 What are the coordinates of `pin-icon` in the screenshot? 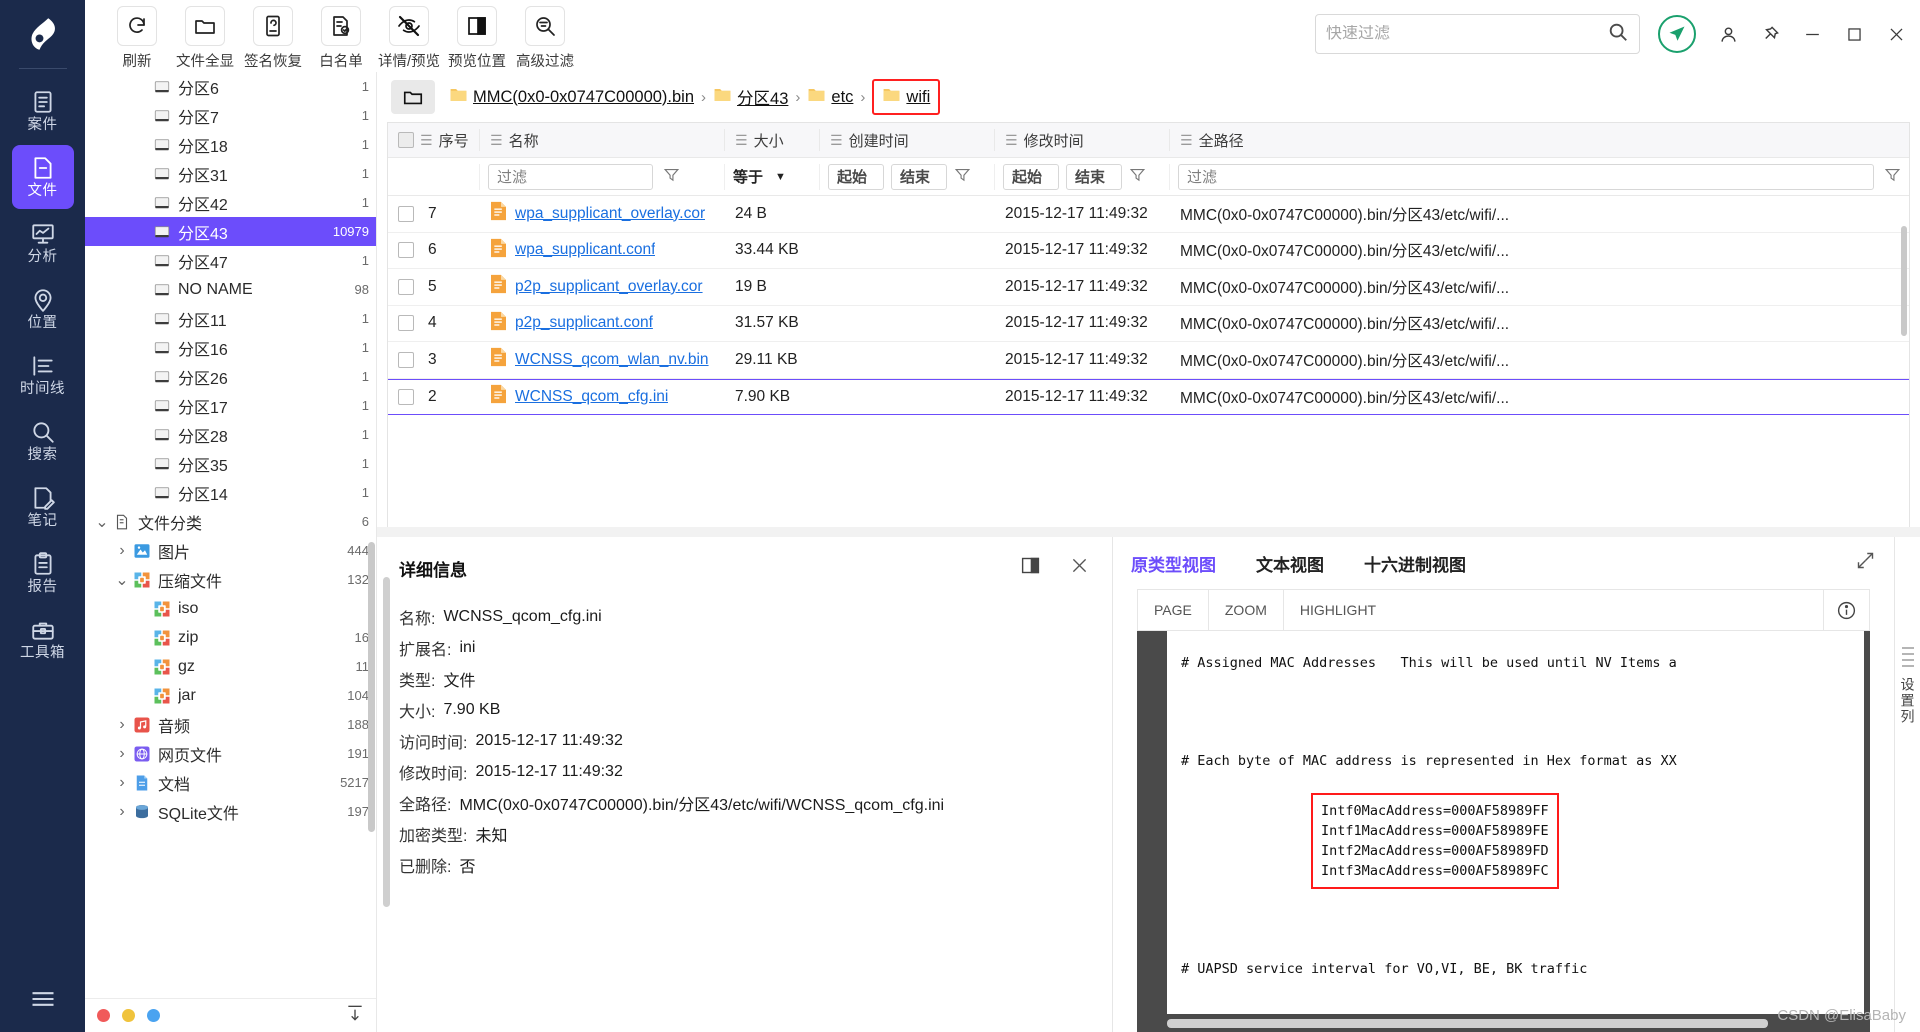 It's located at (1770, 34).